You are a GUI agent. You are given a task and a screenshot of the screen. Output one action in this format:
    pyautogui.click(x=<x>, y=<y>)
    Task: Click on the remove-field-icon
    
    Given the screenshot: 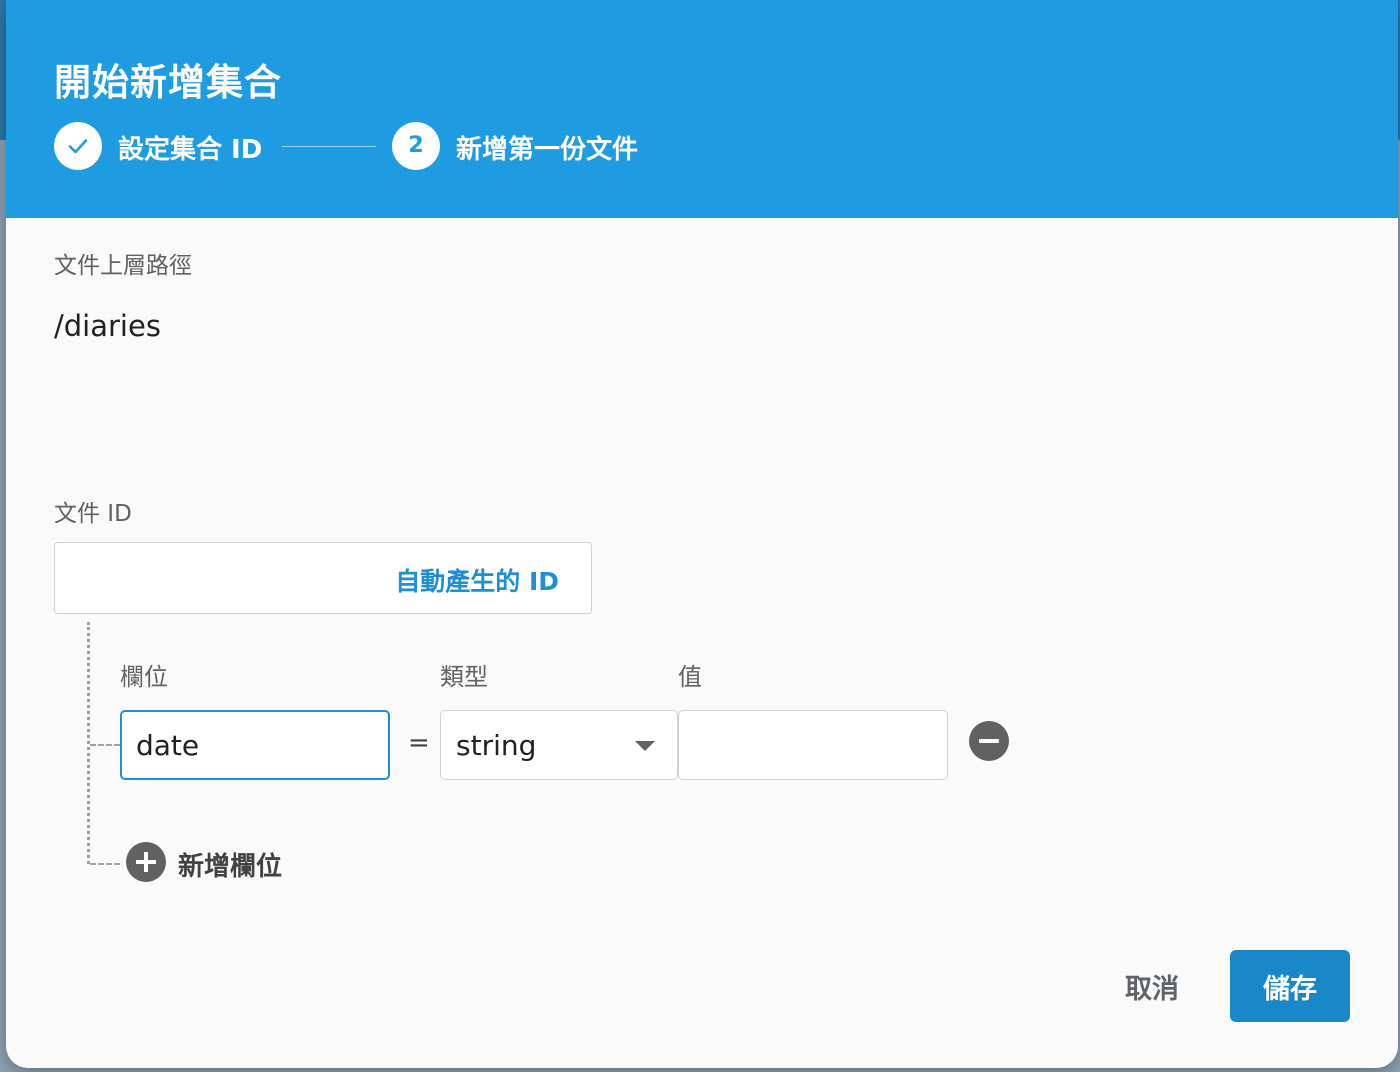 What is the action you would take?
    pyautogui.click(x=989, y=741)
    